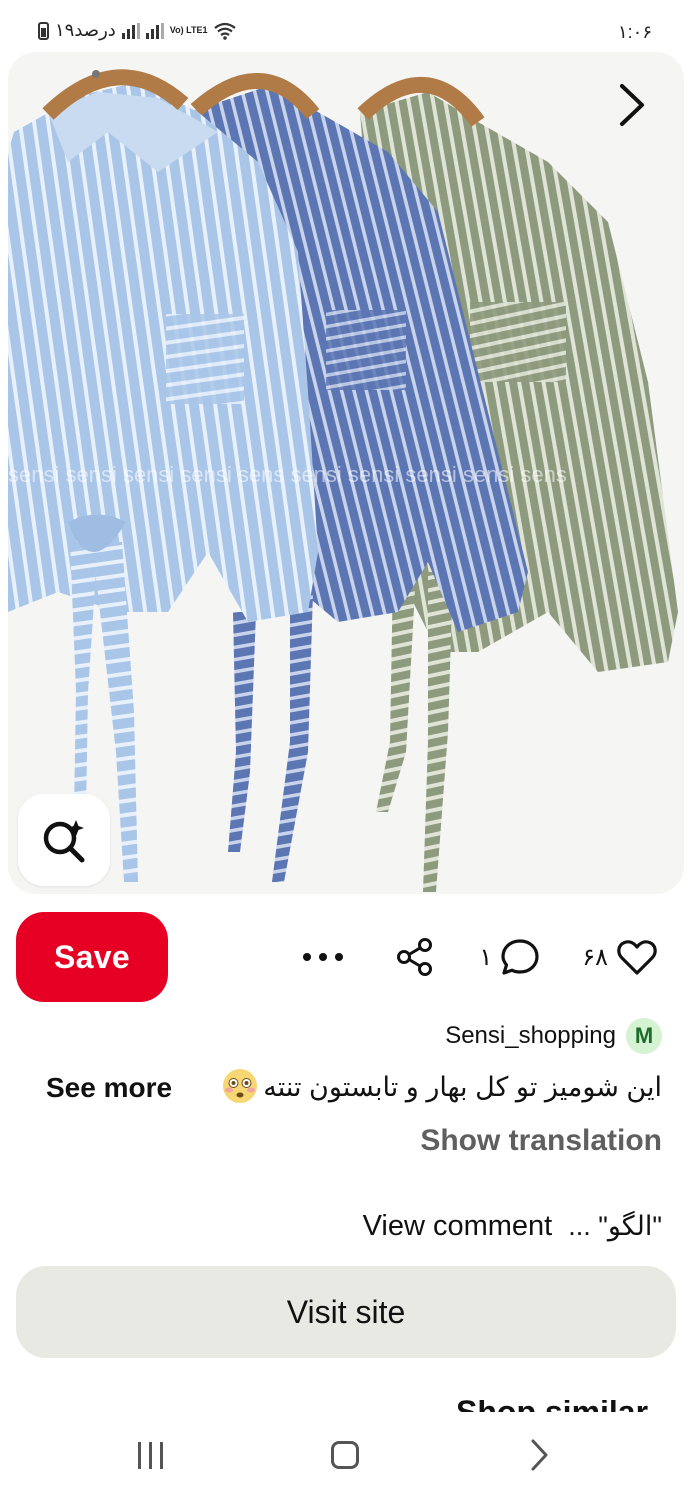  I want to click on home-icon, so click(345, 1455).